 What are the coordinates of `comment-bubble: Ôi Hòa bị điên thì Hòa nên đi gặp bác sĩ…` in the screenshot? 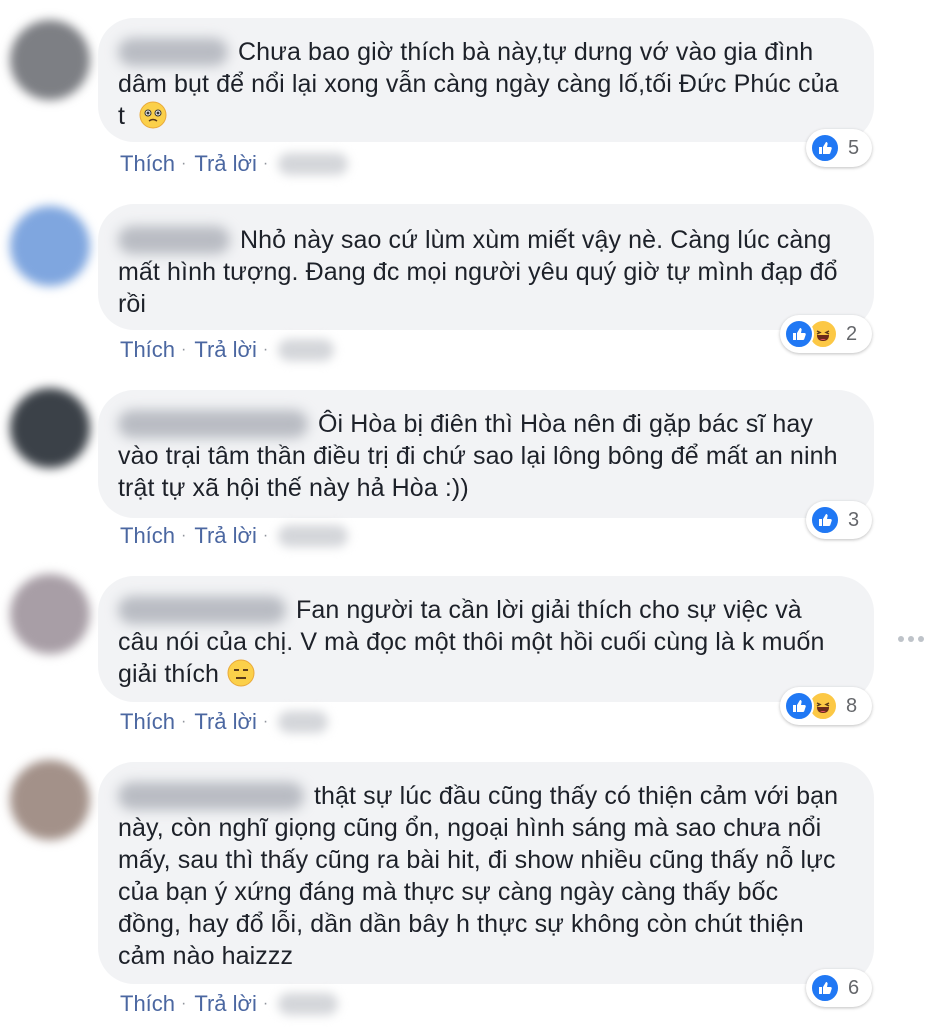 It's located at (486, 454).